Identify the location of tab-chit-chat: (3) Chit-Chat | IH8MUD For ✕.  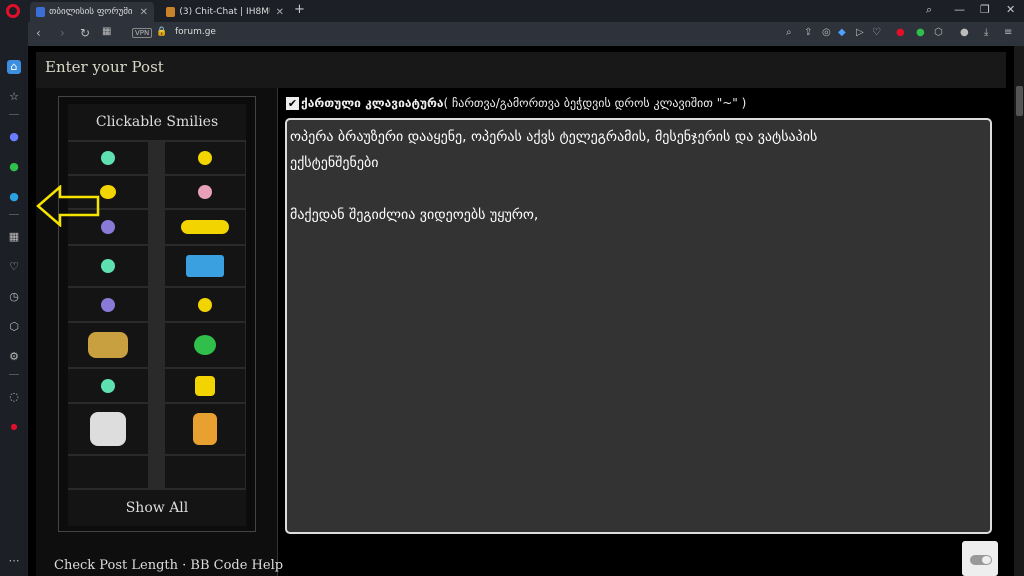
(225, 12).